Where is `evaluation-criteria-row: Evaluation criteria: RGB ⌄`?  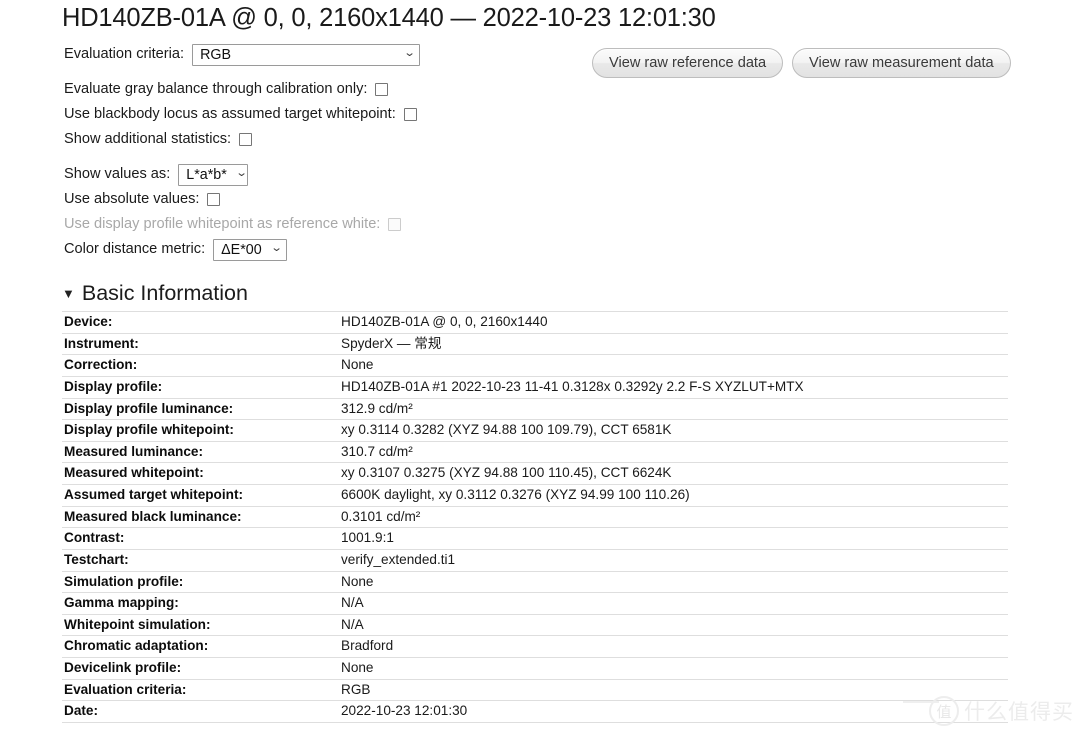 evaluation-criteria-row: Evaluation criteria: RGB ⌄ is located at coordinates (324, 54).